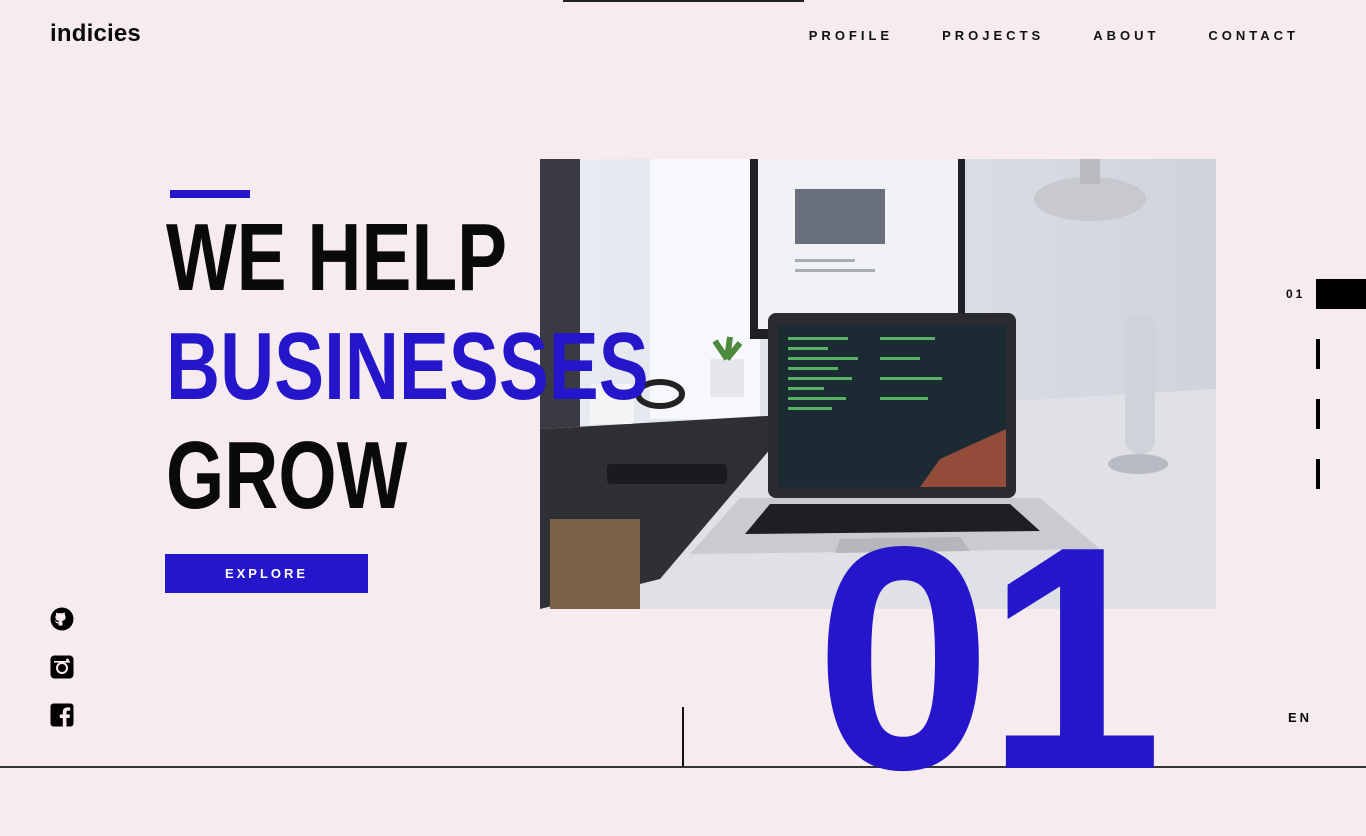  I want to click on logo: indicies, so click(95, 34).